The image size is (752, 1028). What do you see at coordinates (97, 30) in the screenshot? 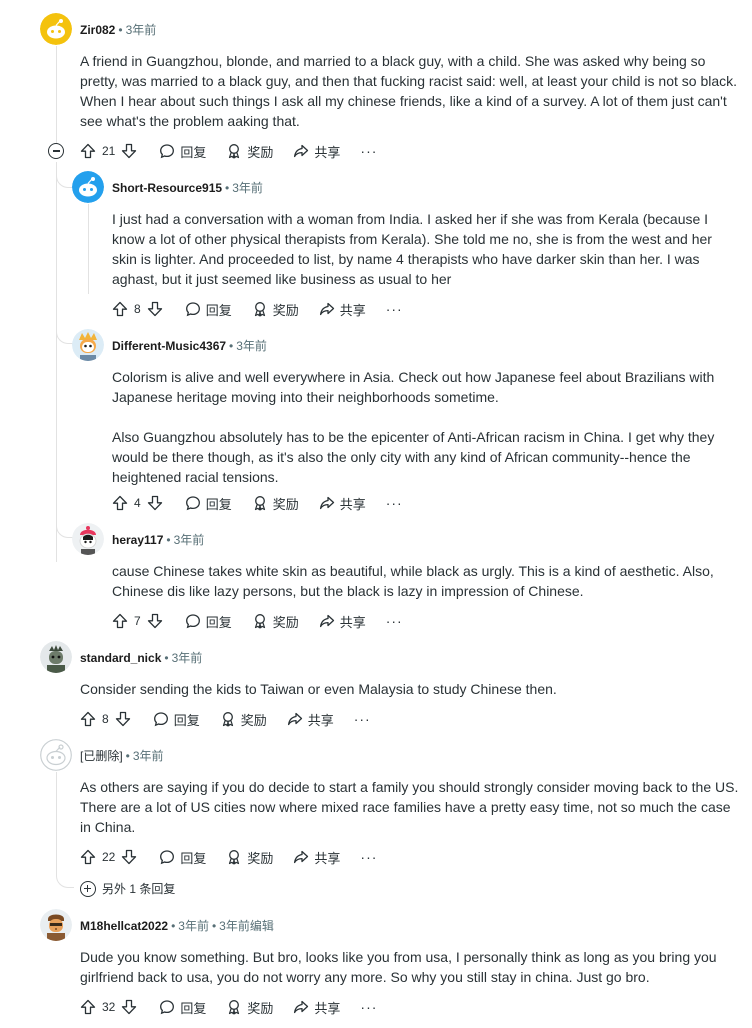
I see `author-name: Zir082` at bounding box center [97, 30].